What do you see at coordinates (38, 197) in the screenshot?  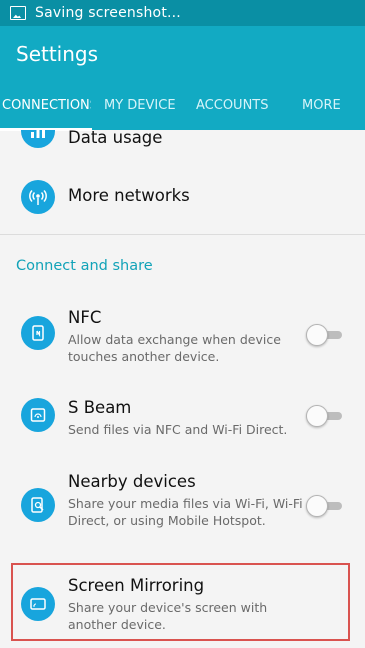 I see `signal-tower-icon` at bounding box center [38, 197].